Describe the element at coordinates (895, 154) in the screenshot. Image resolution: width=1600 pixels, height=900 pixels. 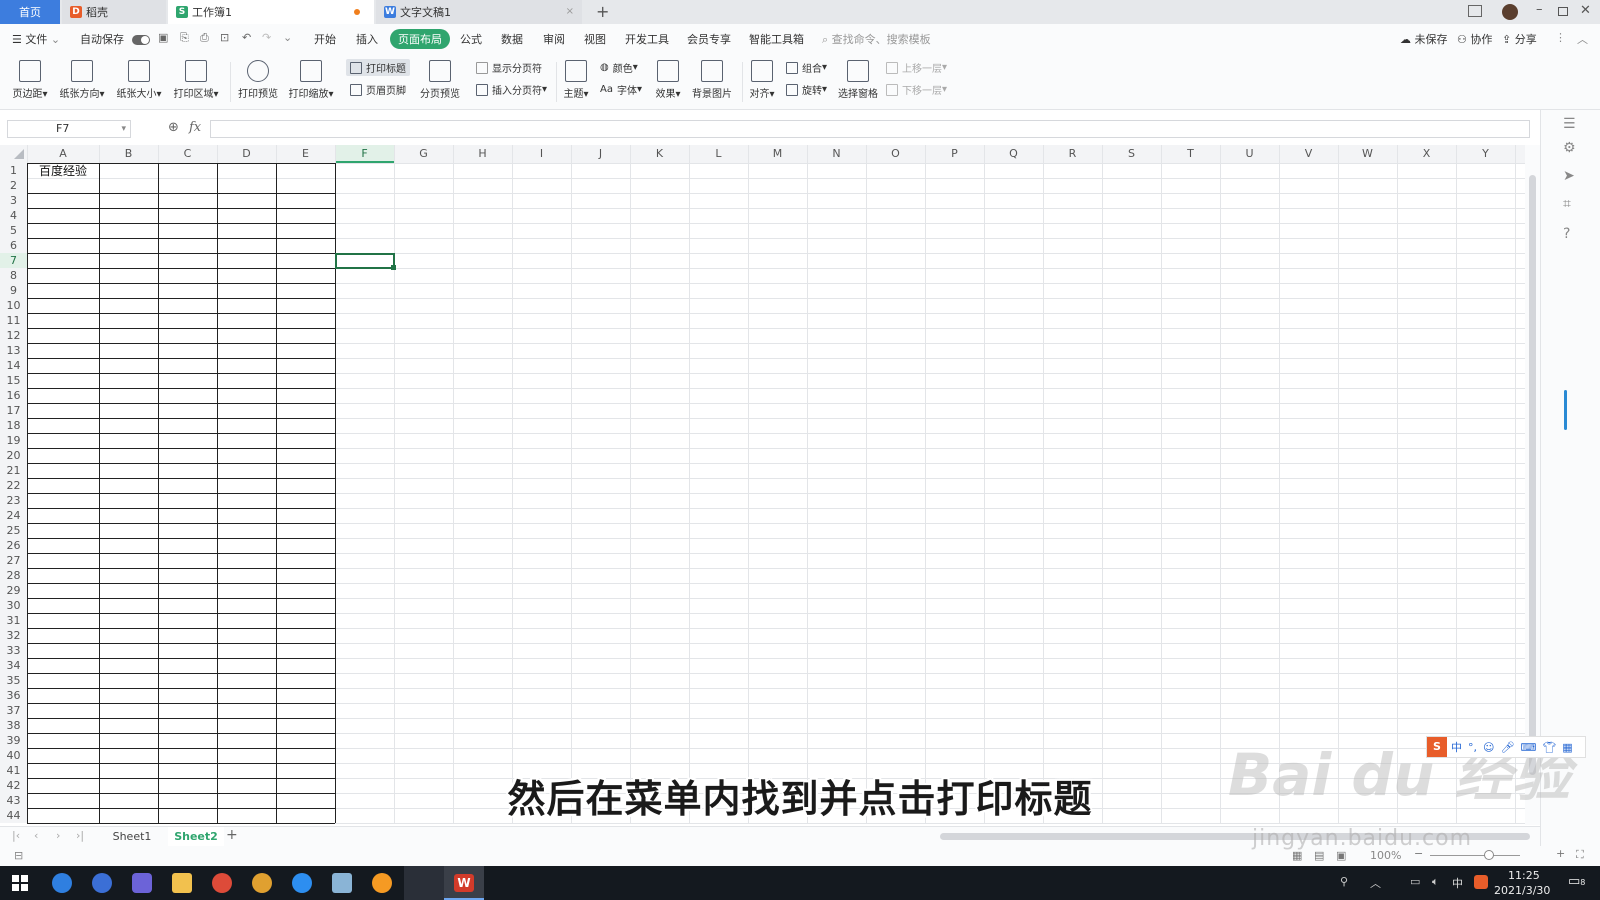
I see `column-header-o: O` at that location.